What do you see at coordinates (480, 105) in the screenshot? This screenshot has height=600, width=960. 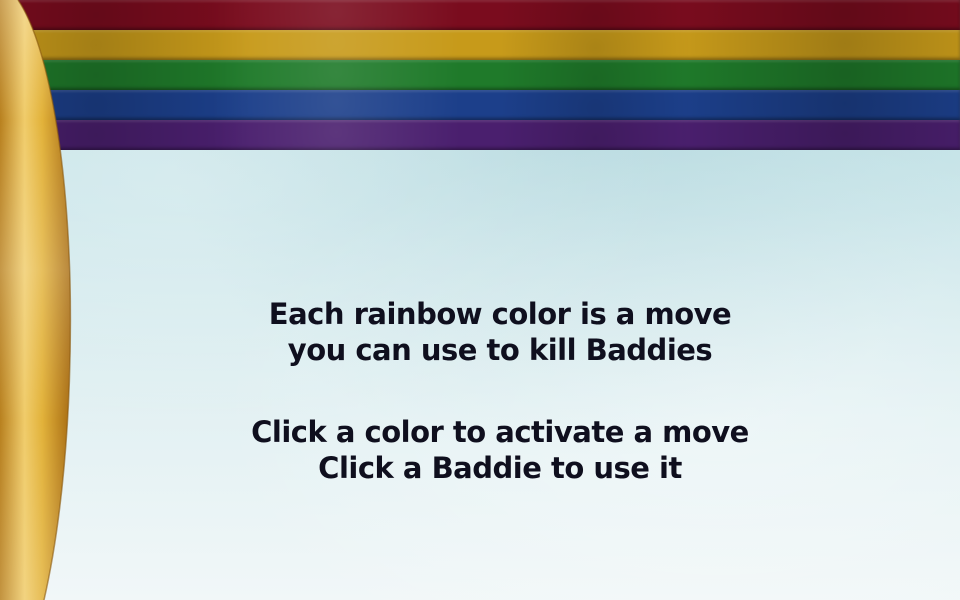 I see `rainbow-band-blue` at bounding box center [480, 105].